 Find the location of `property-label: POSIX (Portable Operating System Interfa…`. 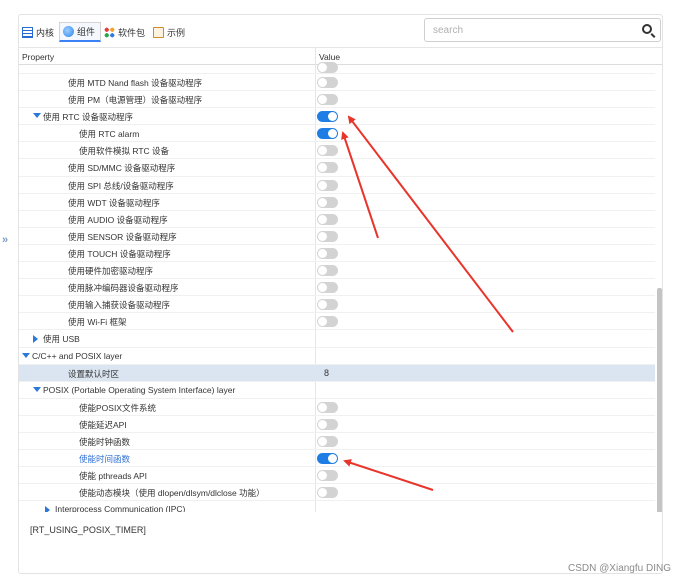

property-label: POSIX (Portable Operating System Interfa… is located at coordinates (139, 389).